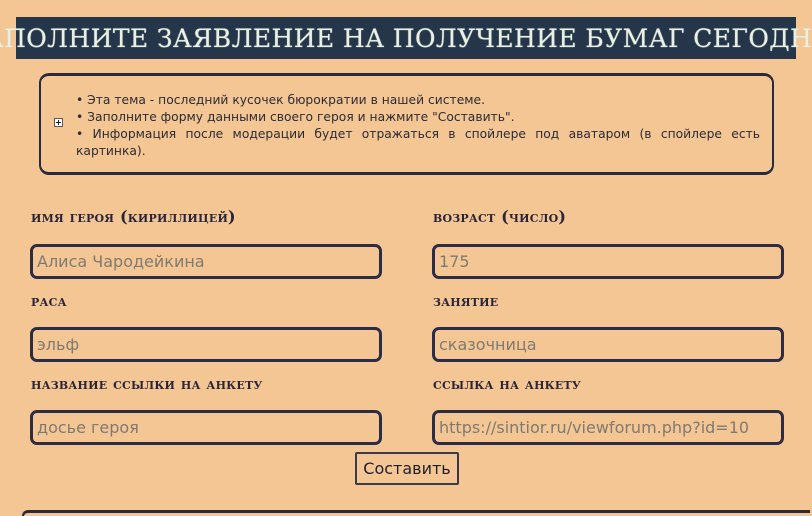 The image size is (812, 516). Describe the element at coordinates (206, 261) in the screenshot. I see `hero-name-input` at that location.